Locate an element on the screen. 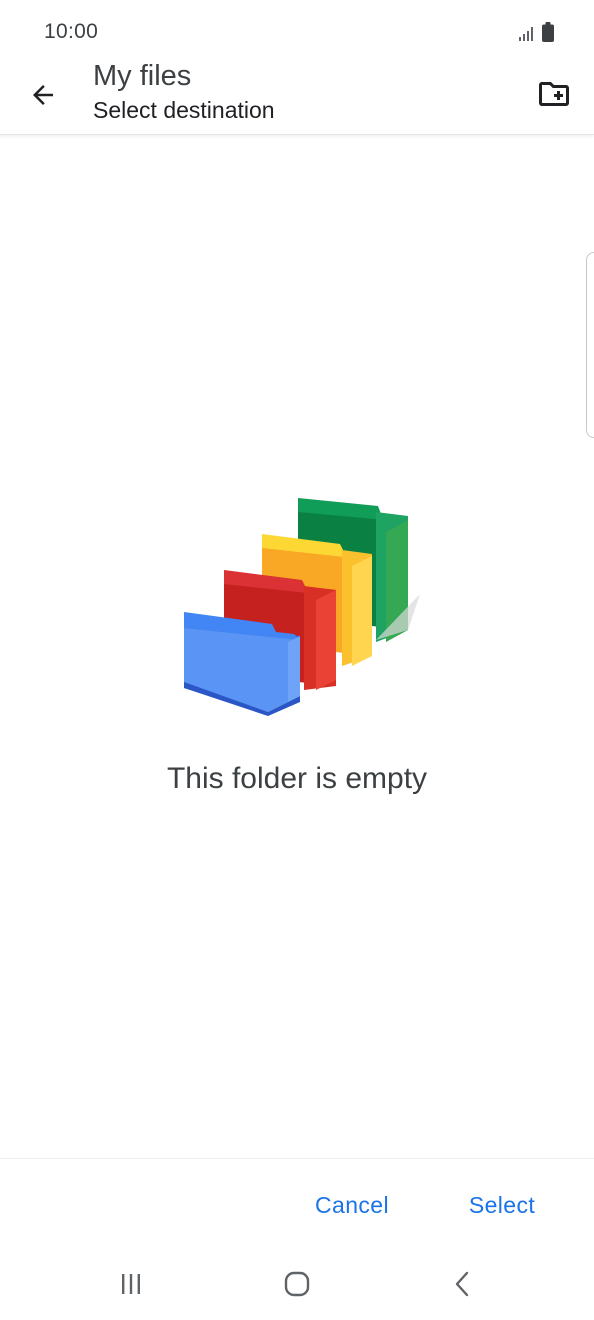 Image resolution: width=594 pixels, height=1320 pixels. nav-back-button is located at coordinates (463, 1284).